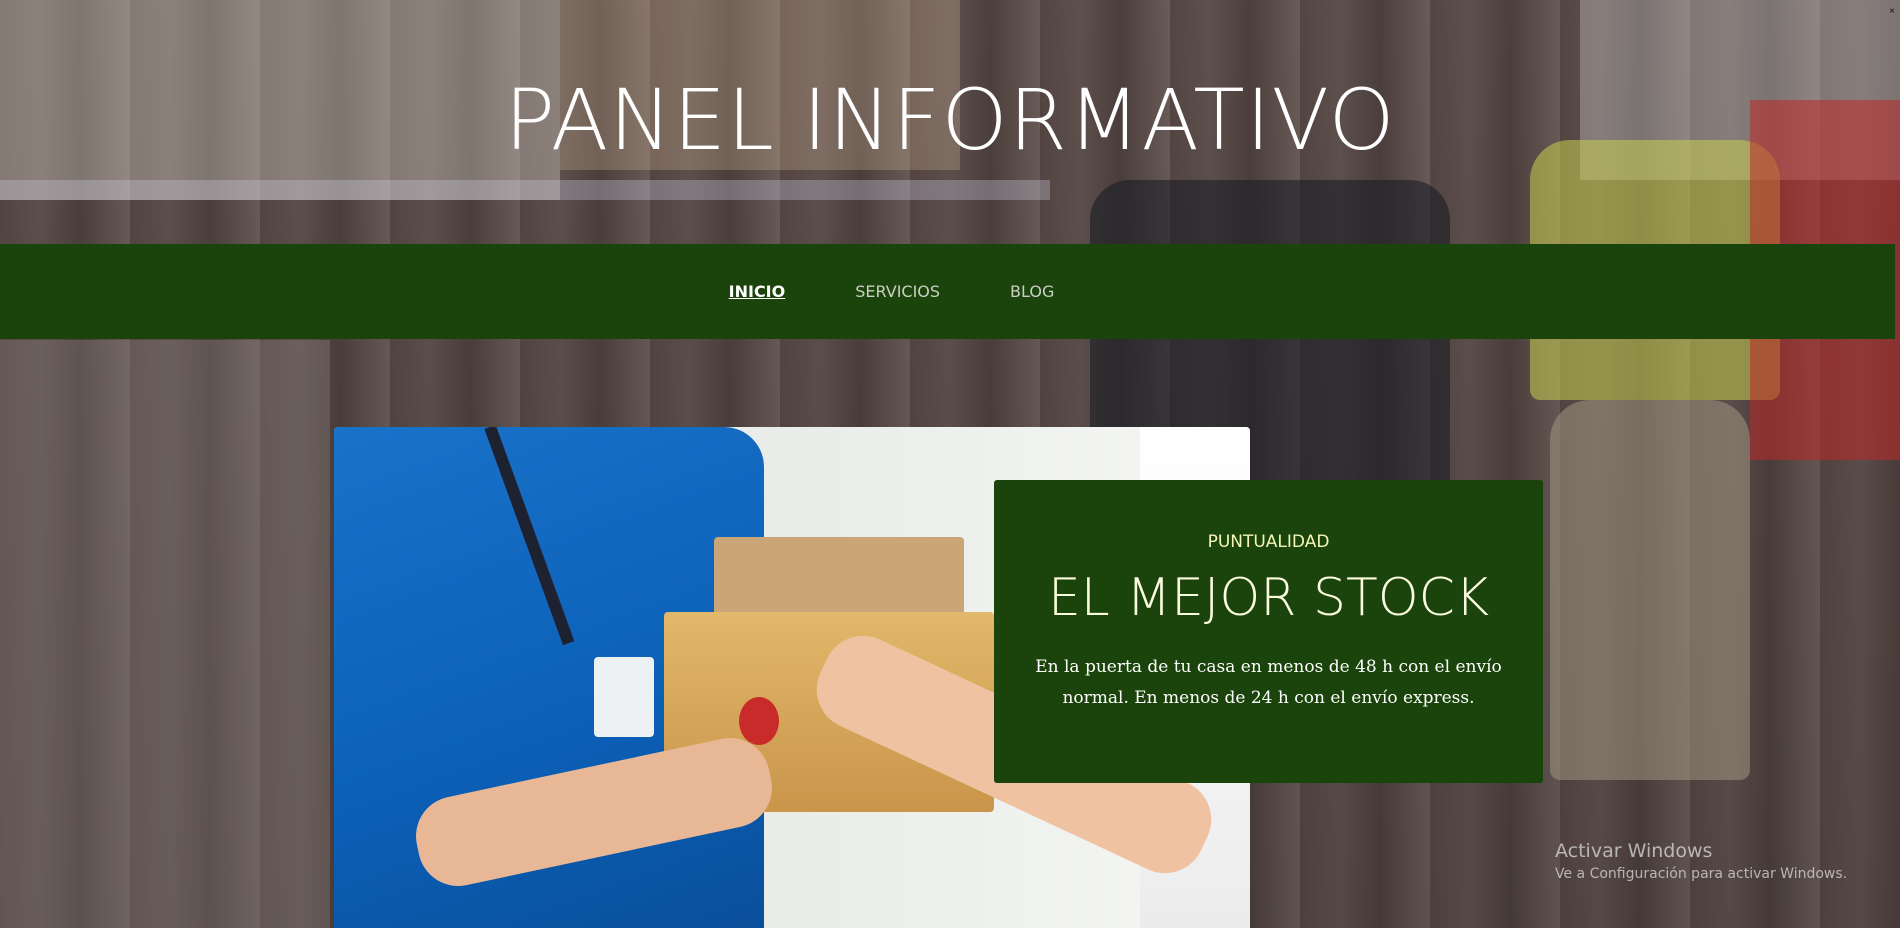  What do you see at coordinates (1892, 36) in the screenshot?
I see `window-edge-icon: ×` at bounding box center [1892, 36].